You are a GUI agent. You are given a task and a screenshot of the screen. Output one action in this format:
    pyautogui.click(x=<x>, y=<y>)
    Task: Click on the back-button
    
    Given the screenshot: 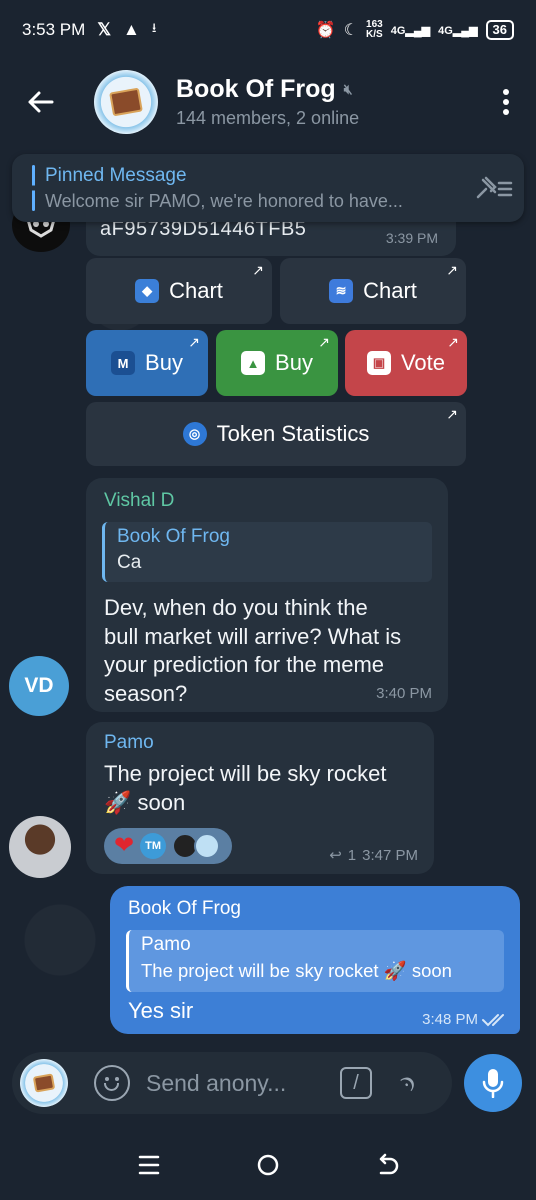 What is the action you would take?
    pyautogui.click(x=40, y=102)
    